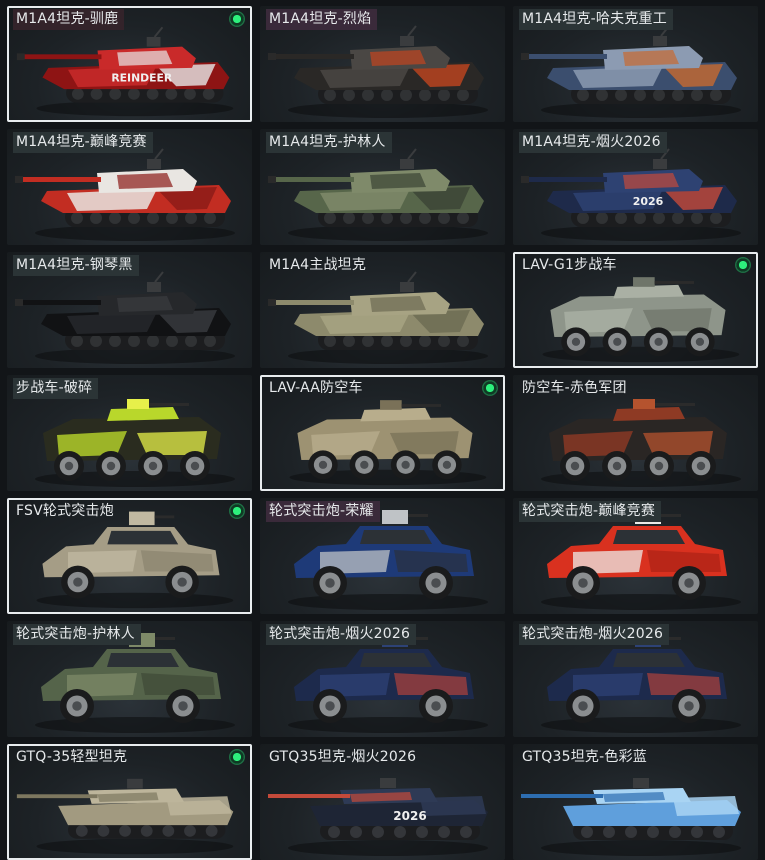 Image resolution: width=765 pixels, height=860 pixels. What do you see at coordinates (382, 64) in the screenshot?
I see `vehicle-skin-card: M1A4坦克-烈焰` at bounding box center [382, 64].